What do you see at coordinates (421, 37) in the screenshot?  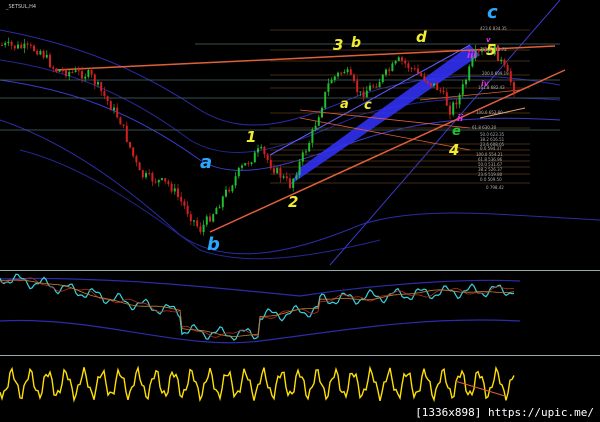 I see `wave-label-d: d` at bounding box center [421, 37].